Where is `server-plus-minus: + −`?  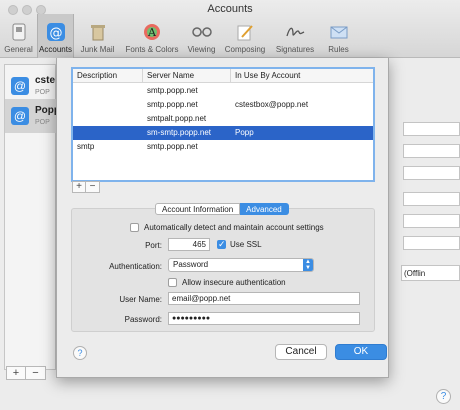 server-plus-minus: + − is located at coordinates (86, 187).